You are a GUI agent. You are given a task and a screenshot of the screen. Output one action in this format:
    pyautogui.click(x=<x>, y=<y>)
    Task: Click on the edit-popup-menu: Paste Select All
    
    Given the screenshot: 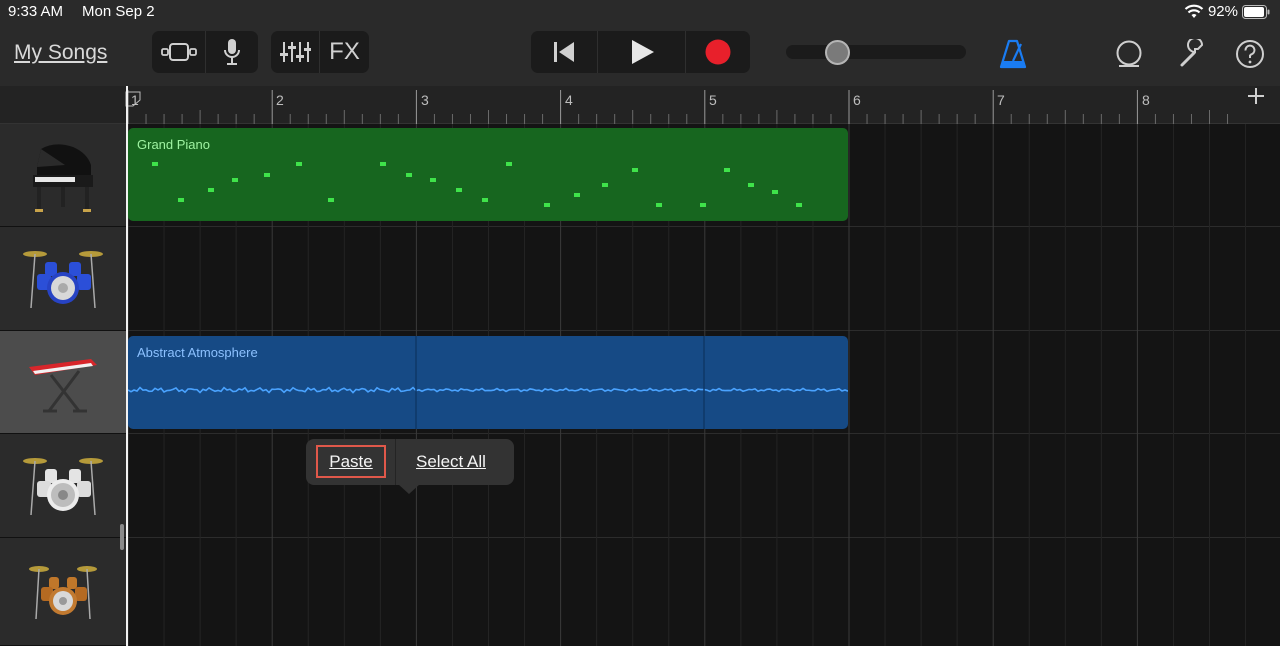 What is the action you would take?
    pyautogui.click(x=410, y=462)
    